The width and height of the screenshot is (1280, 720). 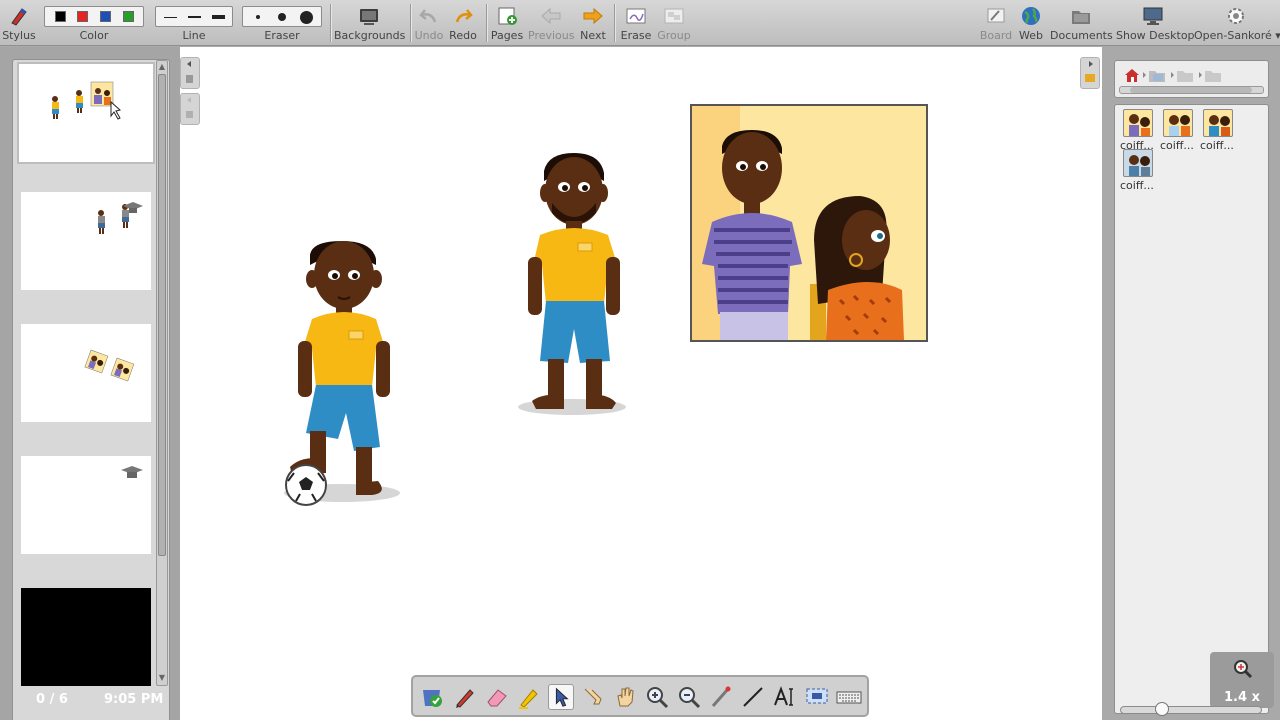 What do you see at coordinates (306, 17) in the screenshot?
I see `eraser-large-option` at bounding box center [306, 17].